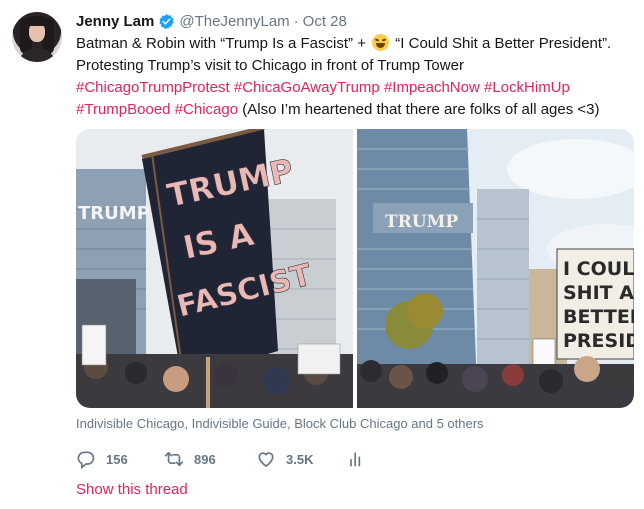 This screenshot has height=509, width=644. What do you see at coordinates (174, 459) in the screenshot?
I see `retweet-icon` at bounding box center [174, 459].